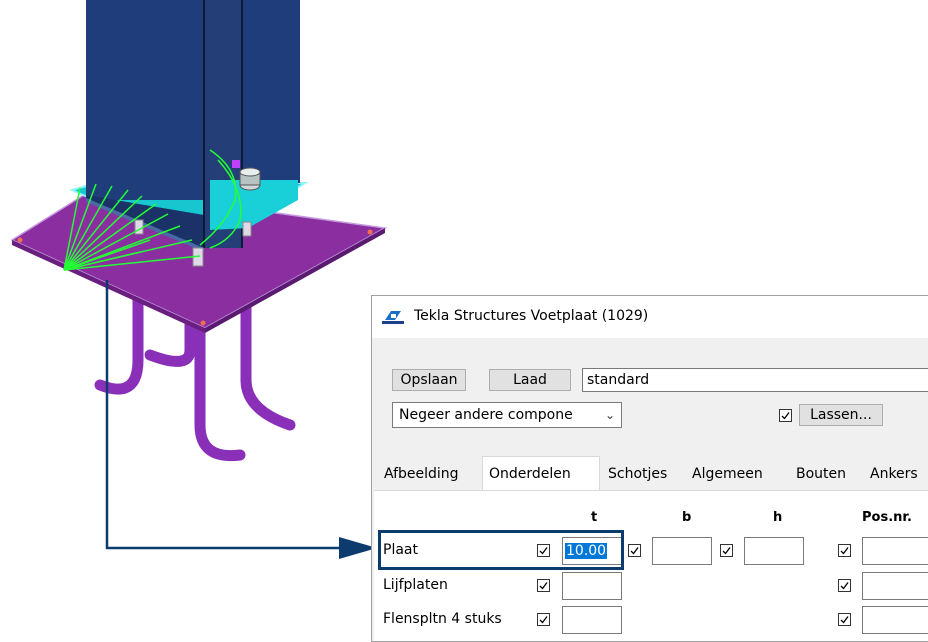 Image resolution: width=928 pixels, height=642 pixels. Describe the element at coordinates (594, 517) in the screenshot. I see `column-header-t: t` at that location.